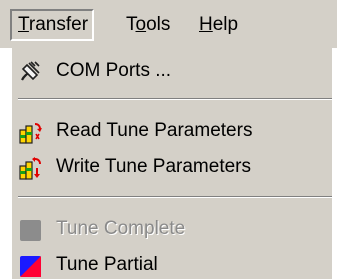 This screenshot has height=279, width=337. Describe the element at coordinates (158, 24) in the screenshot. I see `menu-tools-label-b: ols` at that location.